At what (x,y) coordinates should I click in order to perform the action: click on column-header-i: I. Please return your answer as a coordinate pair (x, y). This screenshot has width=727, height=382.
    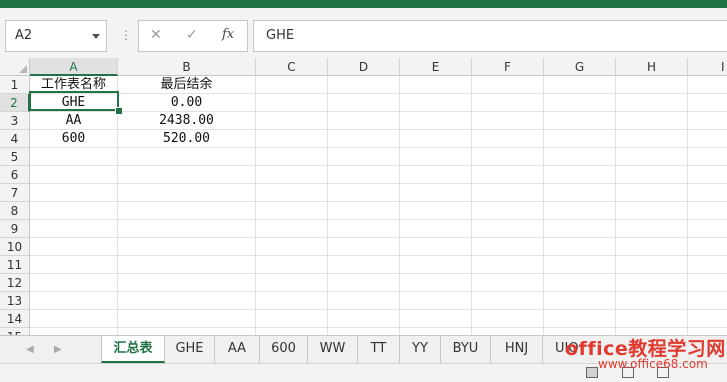
    Looking at the image, I should click on (707, 67).